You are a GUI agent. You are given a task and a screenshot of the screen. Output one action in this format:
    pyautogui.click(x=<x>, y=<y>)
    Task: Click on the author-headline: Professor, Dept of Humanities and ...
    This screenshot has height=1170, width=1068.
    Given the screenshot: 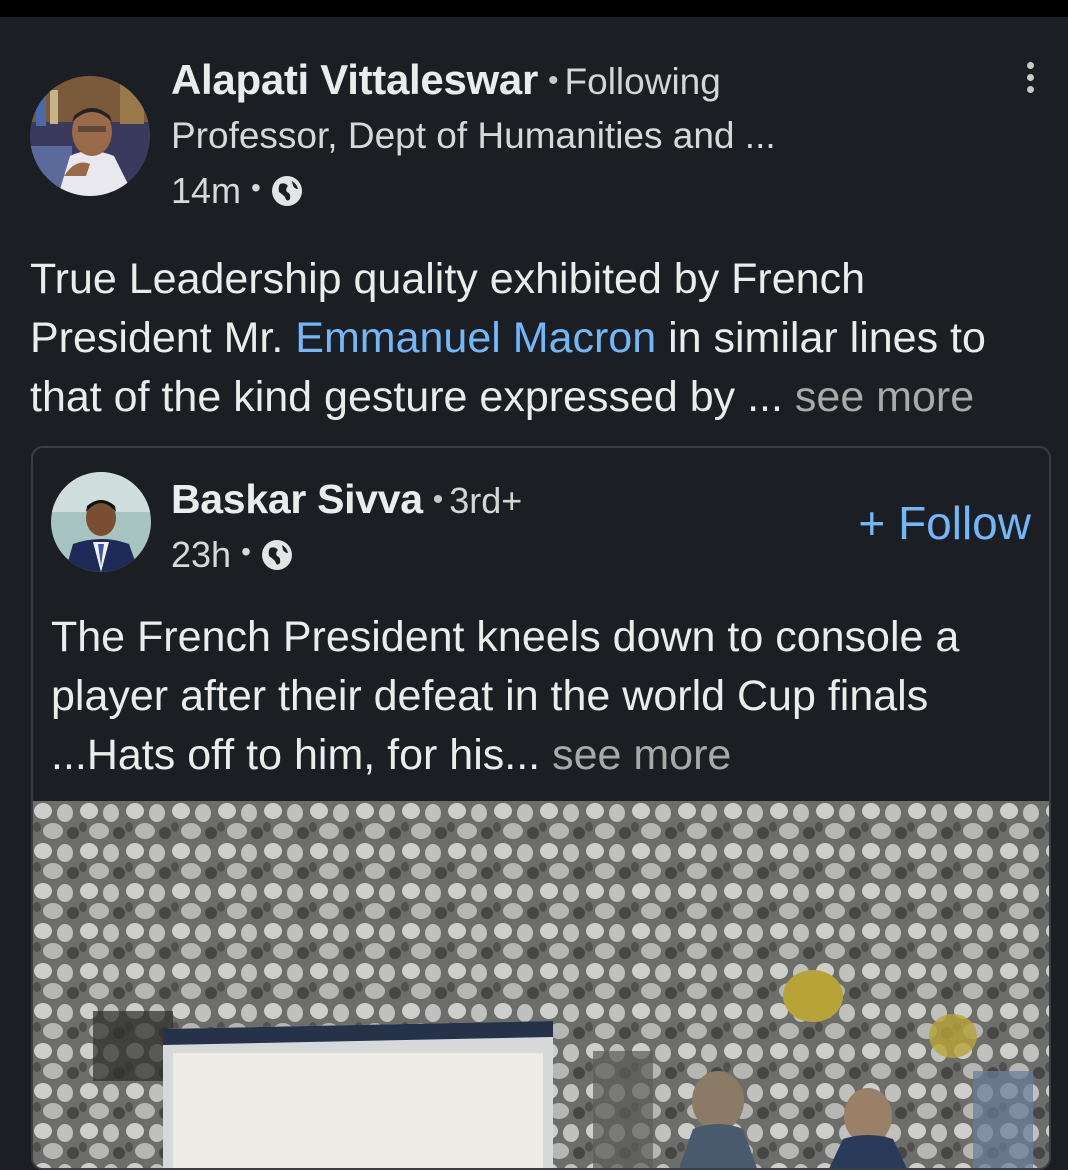 What is the action you would take?
    pyautogui.click(x=473, y=135)
    